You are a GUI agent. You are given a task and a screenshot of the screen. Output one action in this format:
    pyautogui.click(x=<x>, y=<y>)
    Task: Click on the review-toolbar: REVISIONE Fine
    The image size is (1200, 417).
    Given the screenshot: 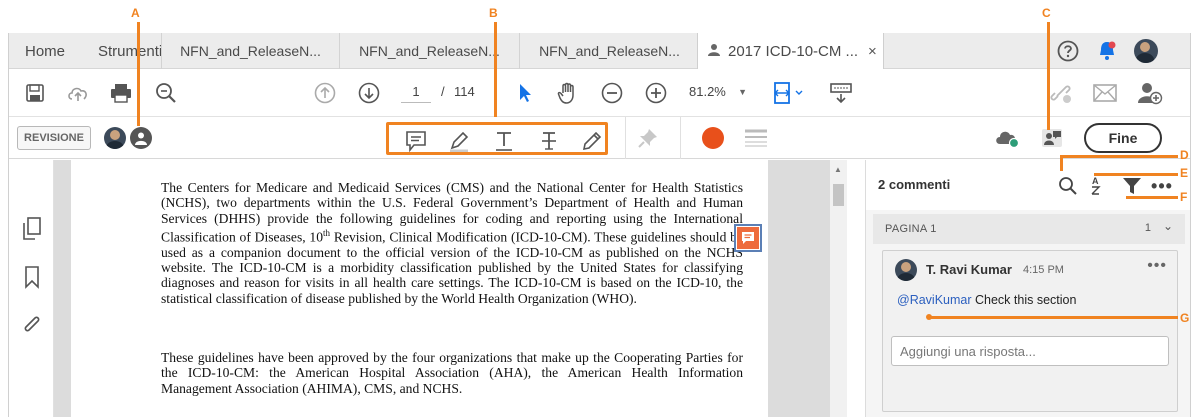 What is the action you would take?
    pyautogui.click(x=599, y=138)
    